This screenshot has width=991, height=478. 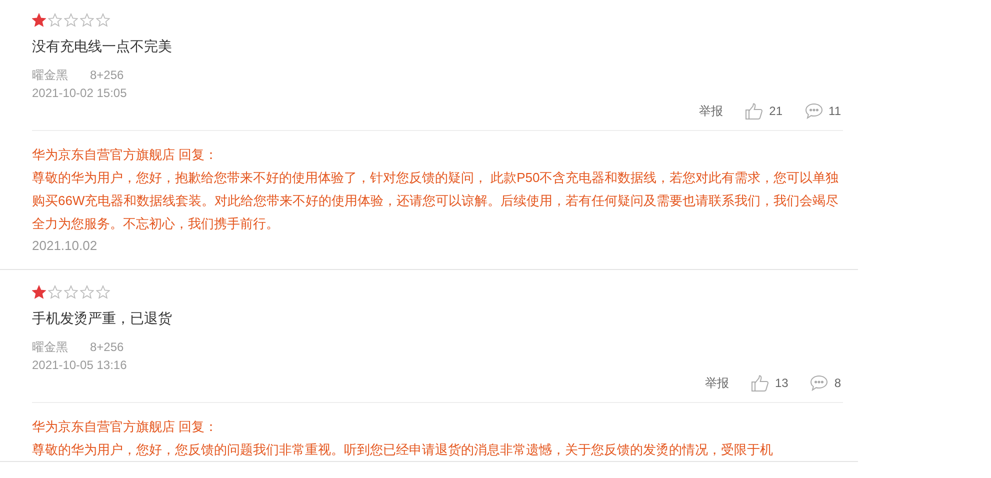 I want to click on shop-reply-text: 尊敬的华为用户，您好，抱歉给您带来不好的使用体验了，针对您反馈的疑问， 此款P50不含充电器和数据线，若您对此有需求，您可以单独购买66W充电器和数据线套装。对此给您带来不好的使用体验，还请您可以谅解。后续使用，若有任何疑问及需要也请联系我们，我们会竭尽全力为您服务。不忘初心，我们携手前行。, so click(x=436, y=201).